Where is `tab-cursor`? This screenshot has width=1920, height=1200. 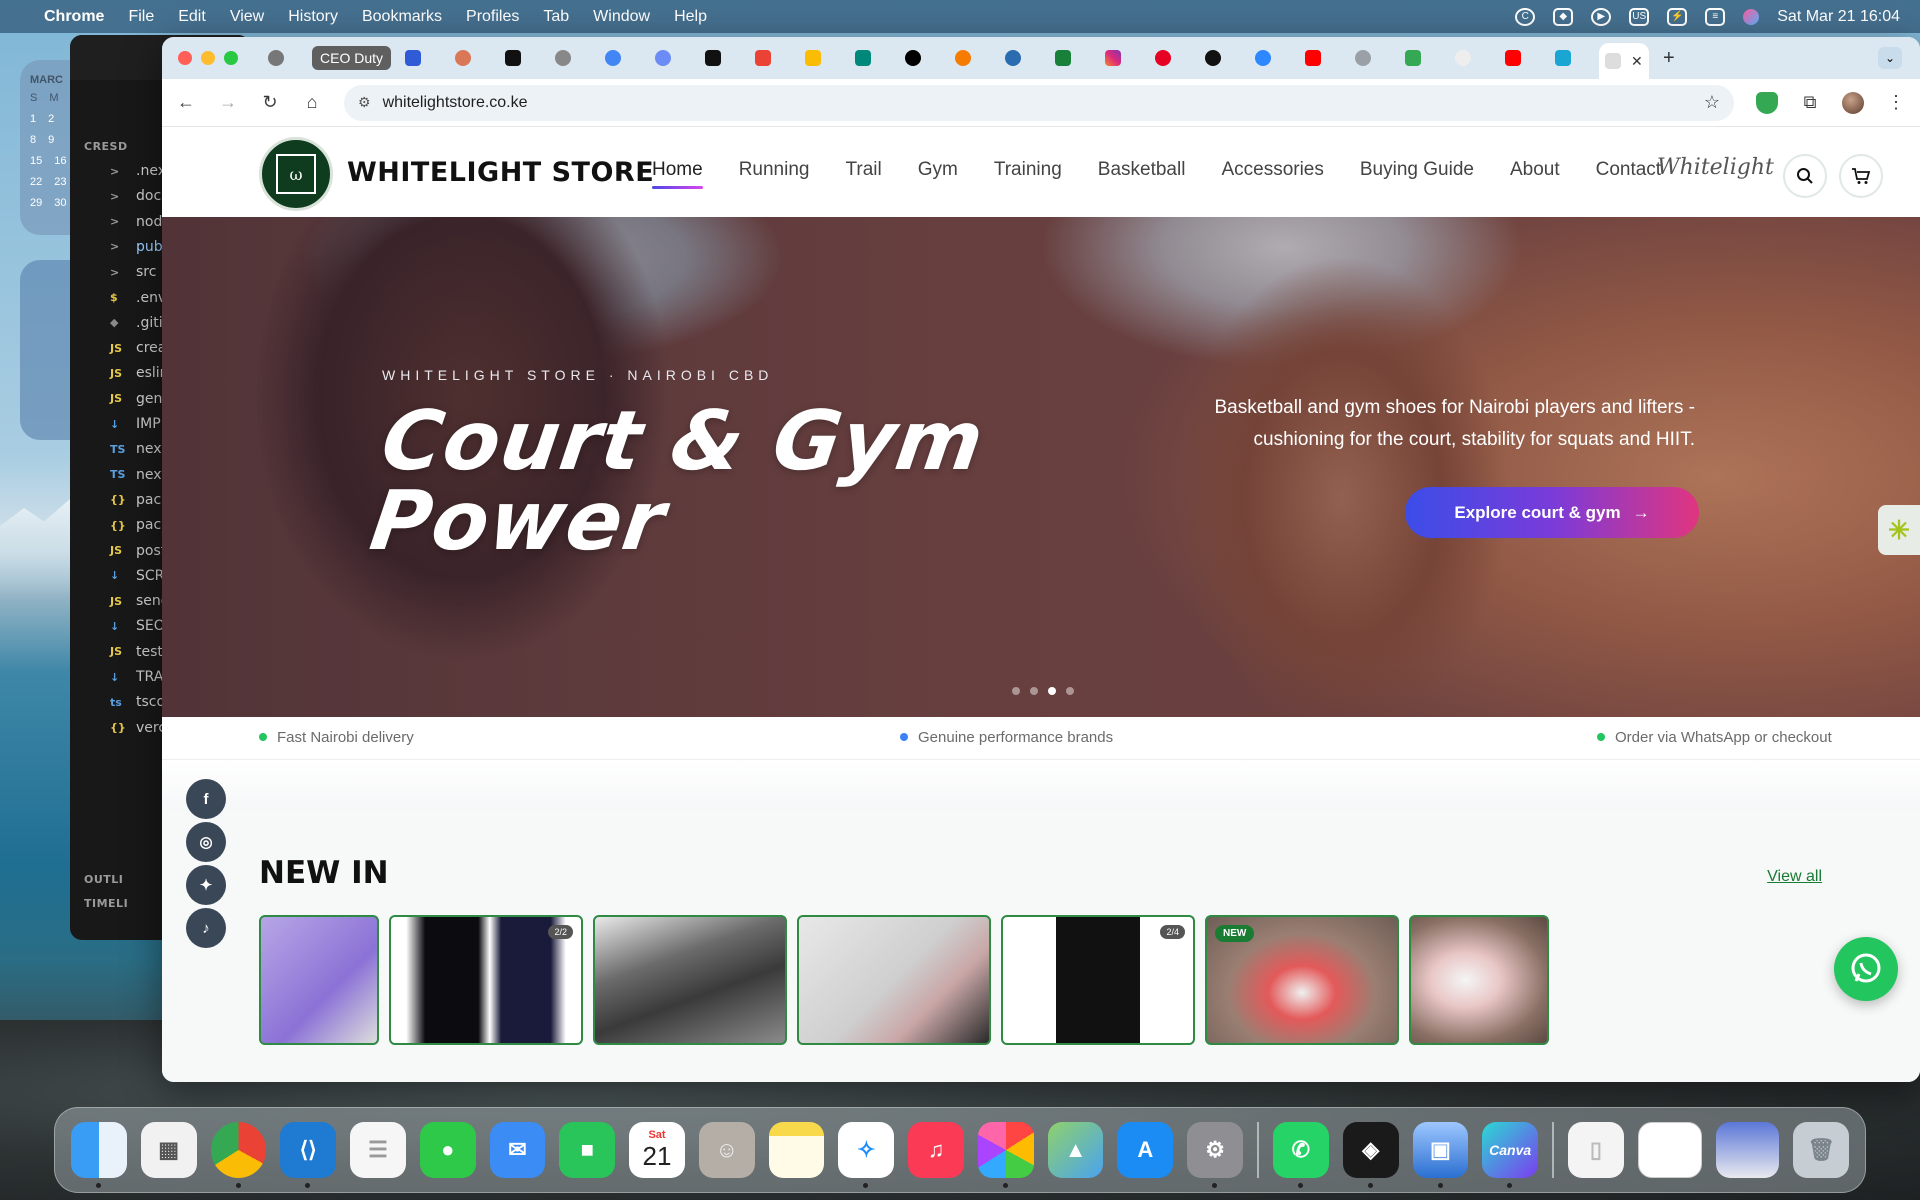 tab-cursor is located at coordinates (1574, 58).